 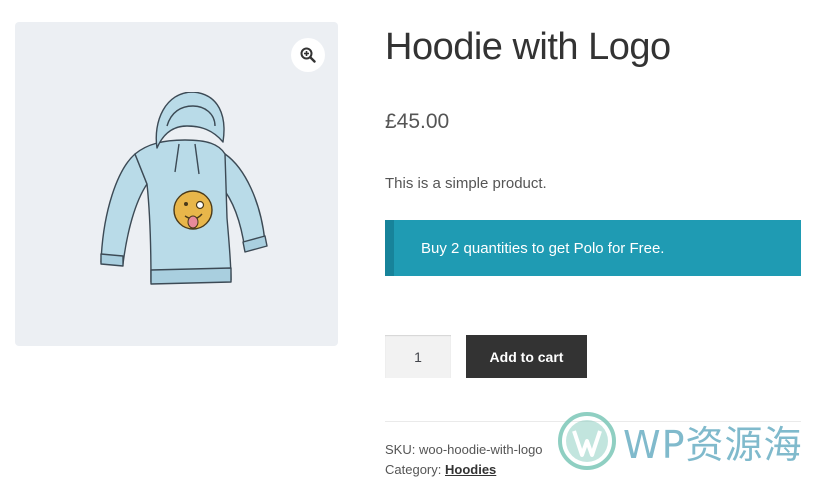 I want to click on watermark: WP资源海, so click(x=680, y=441).